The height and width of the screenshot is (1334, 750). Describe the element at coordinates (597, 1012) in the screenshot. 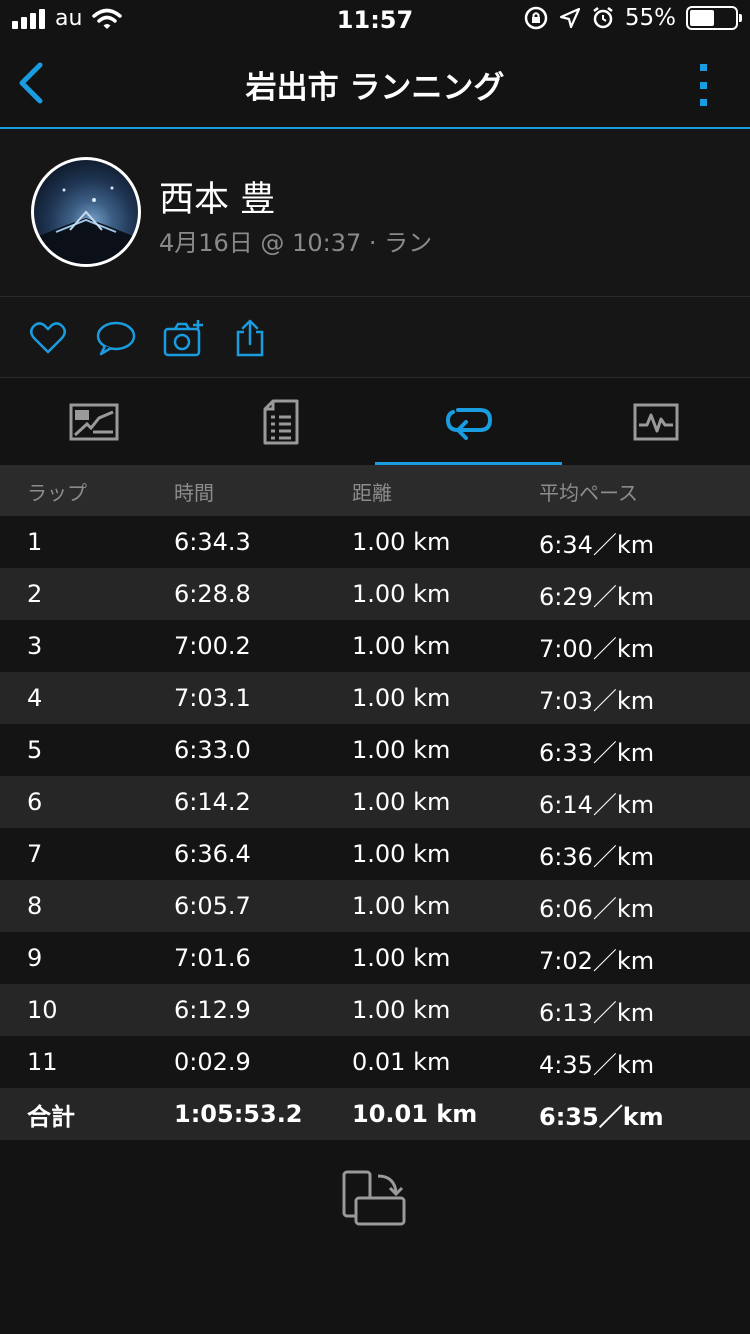

I see `lap-pace: 6:13／km` at that location.